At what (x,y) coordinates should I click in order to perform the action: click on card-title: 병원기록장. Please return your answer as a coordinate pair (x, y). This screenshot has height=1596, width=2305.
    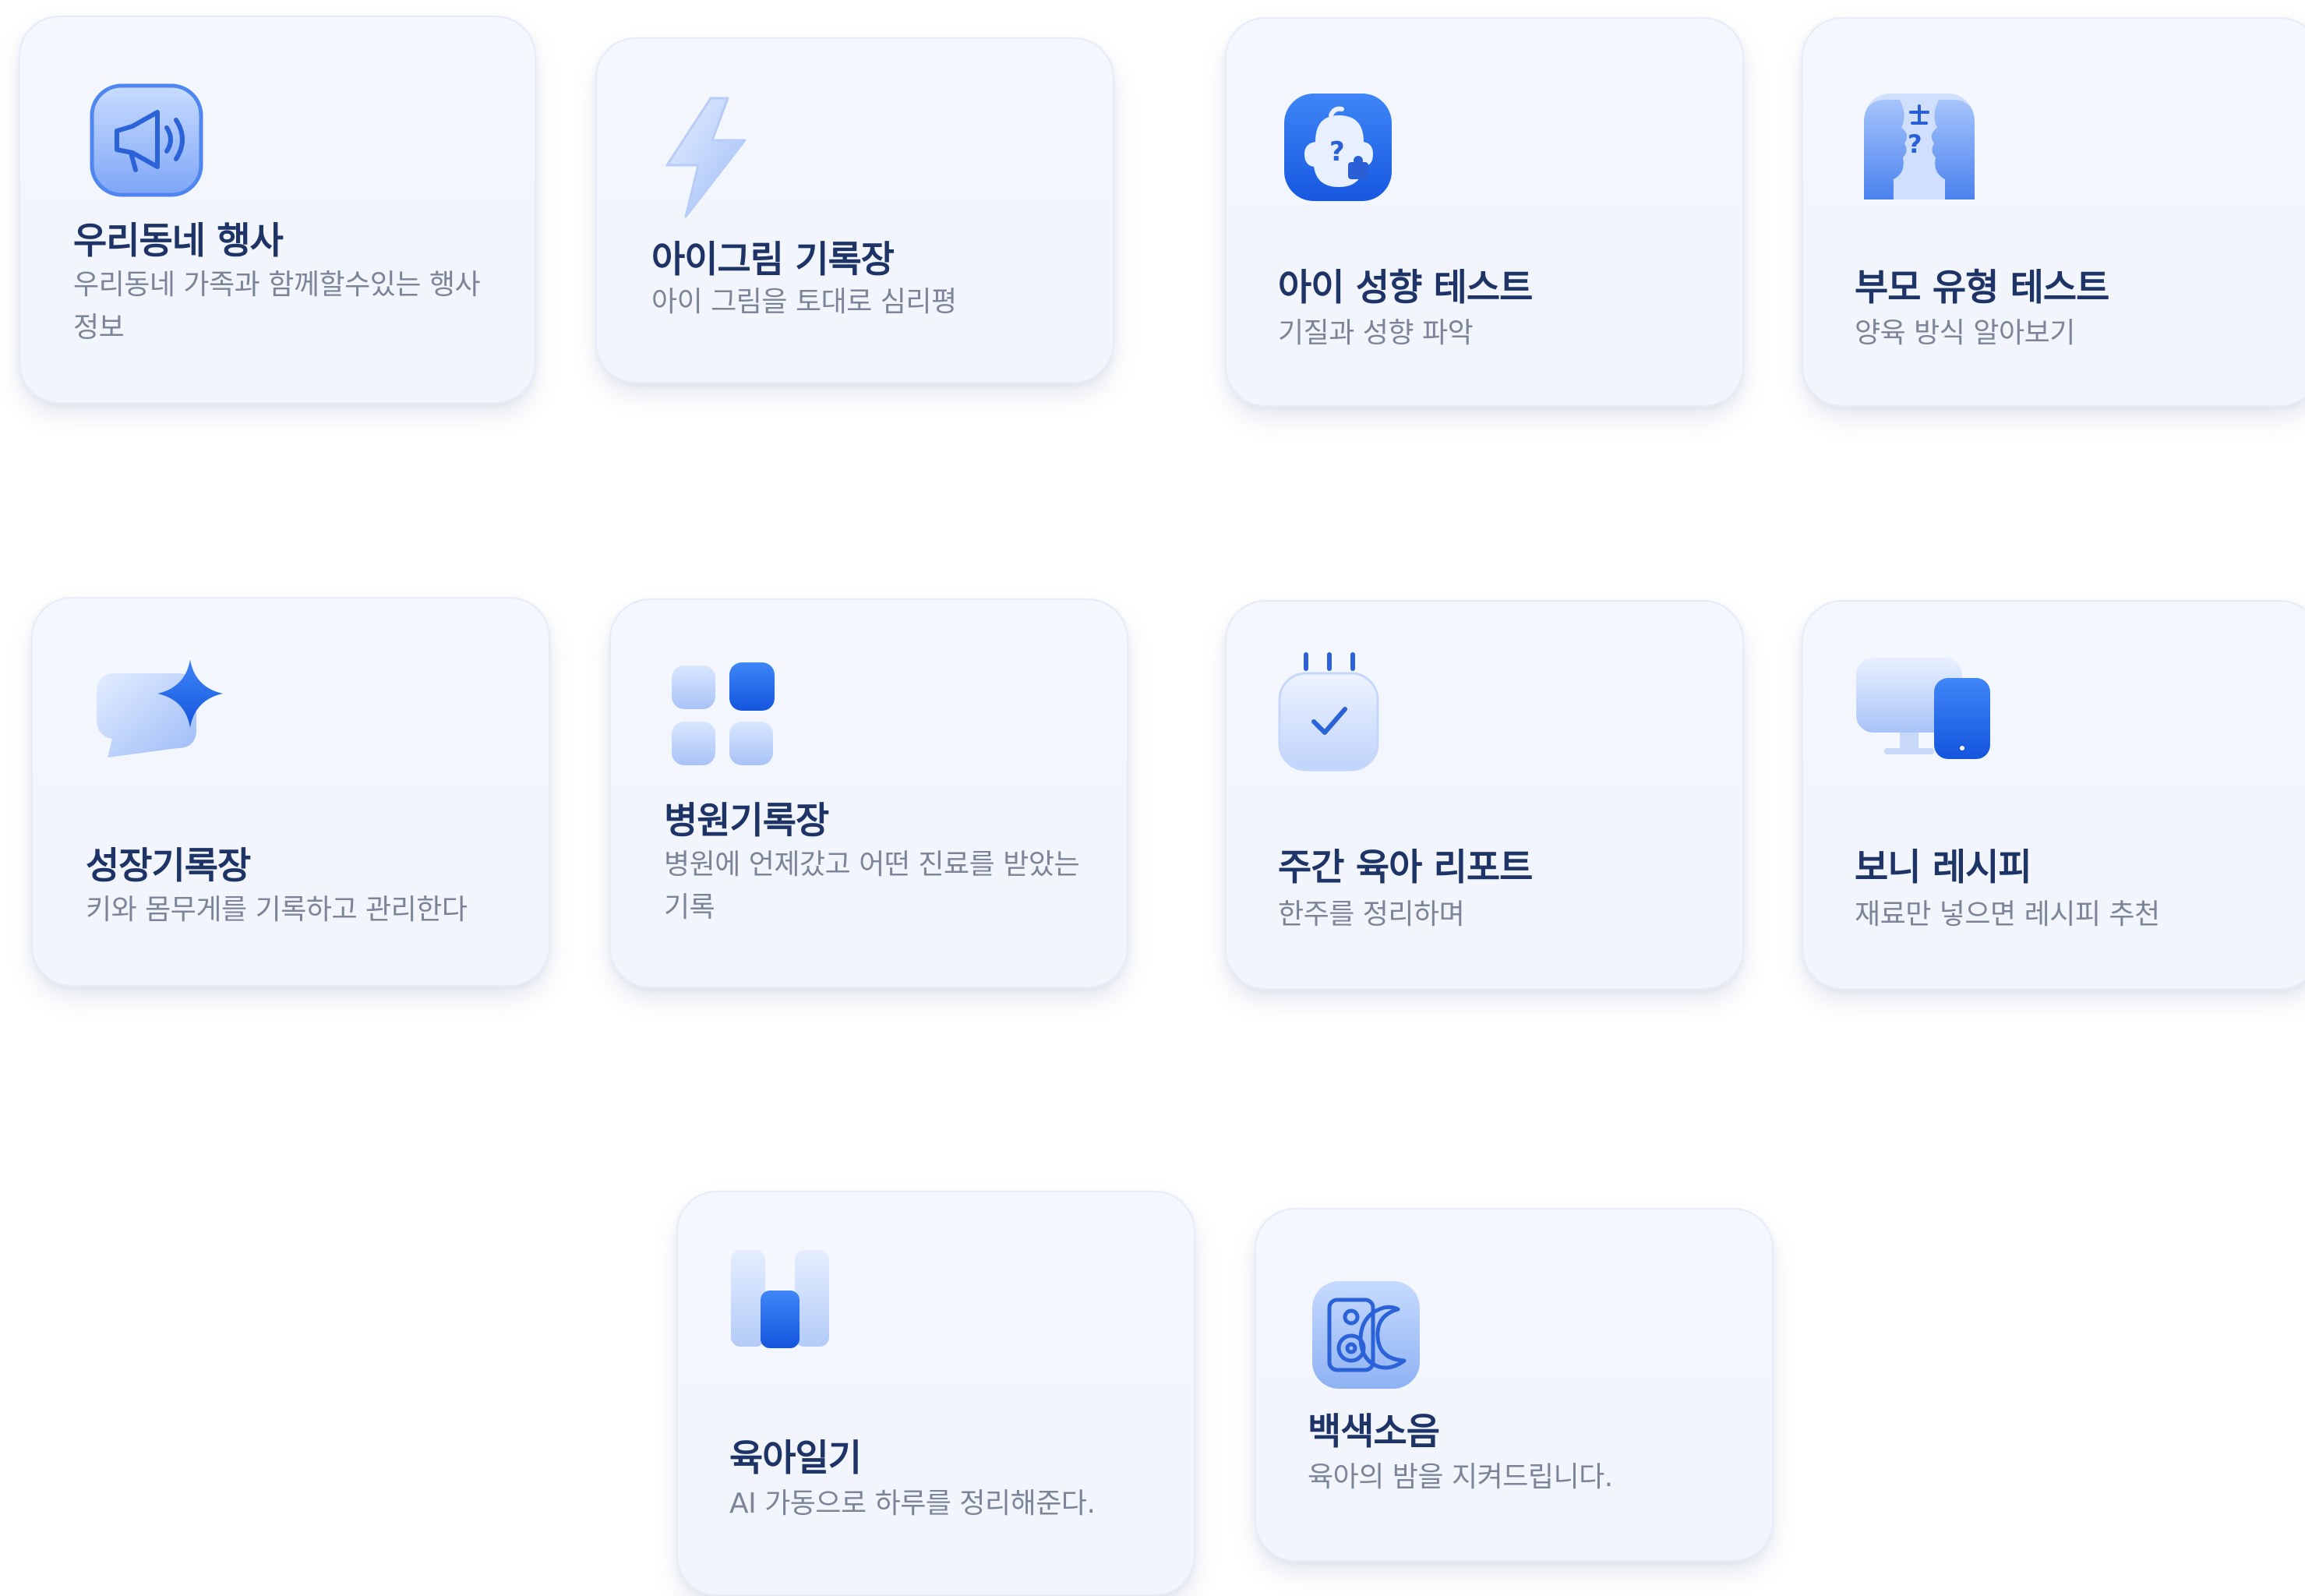
    Looking at the image, I should click on (746, 821).